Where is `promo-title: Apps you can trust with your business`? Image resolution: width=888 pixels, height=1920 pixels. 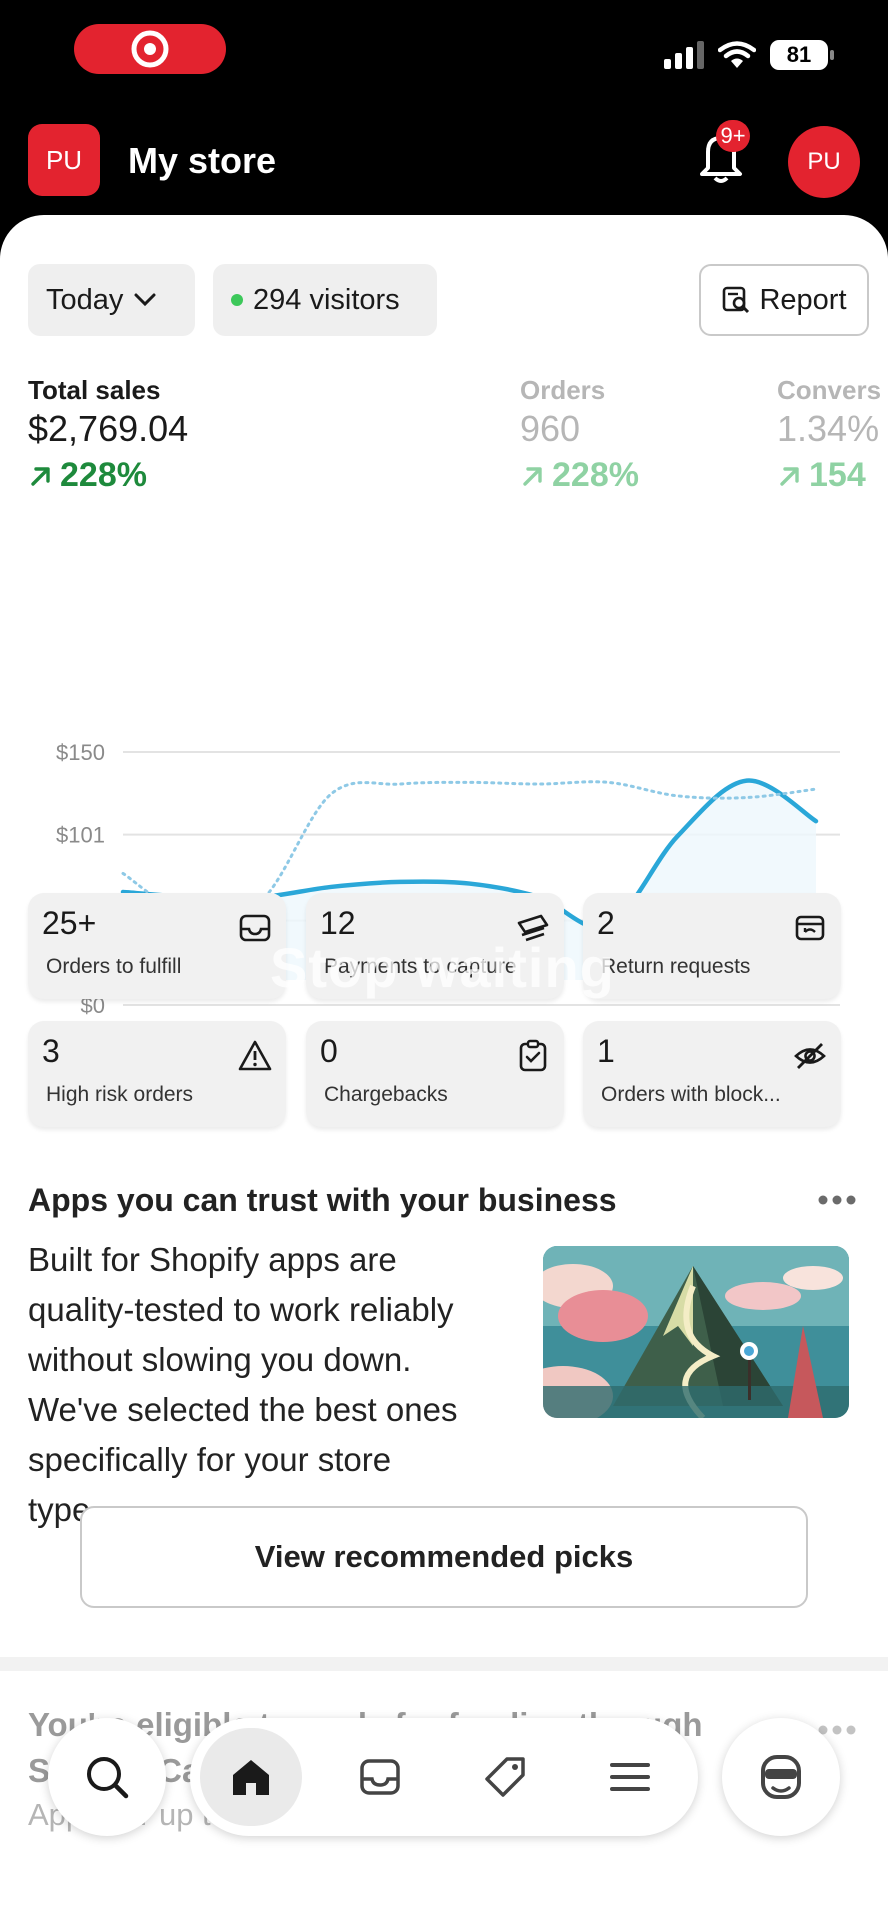 promo-title: Apps you can trust with your business is located at coordinates (322, 1200).